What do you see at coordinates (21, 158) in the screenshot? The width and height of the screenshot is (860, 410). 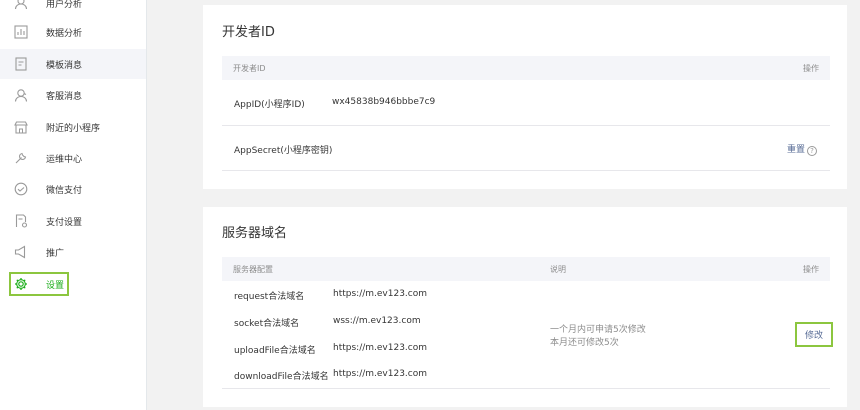 I see `wrench-icon` at bounding box center [21, 158].